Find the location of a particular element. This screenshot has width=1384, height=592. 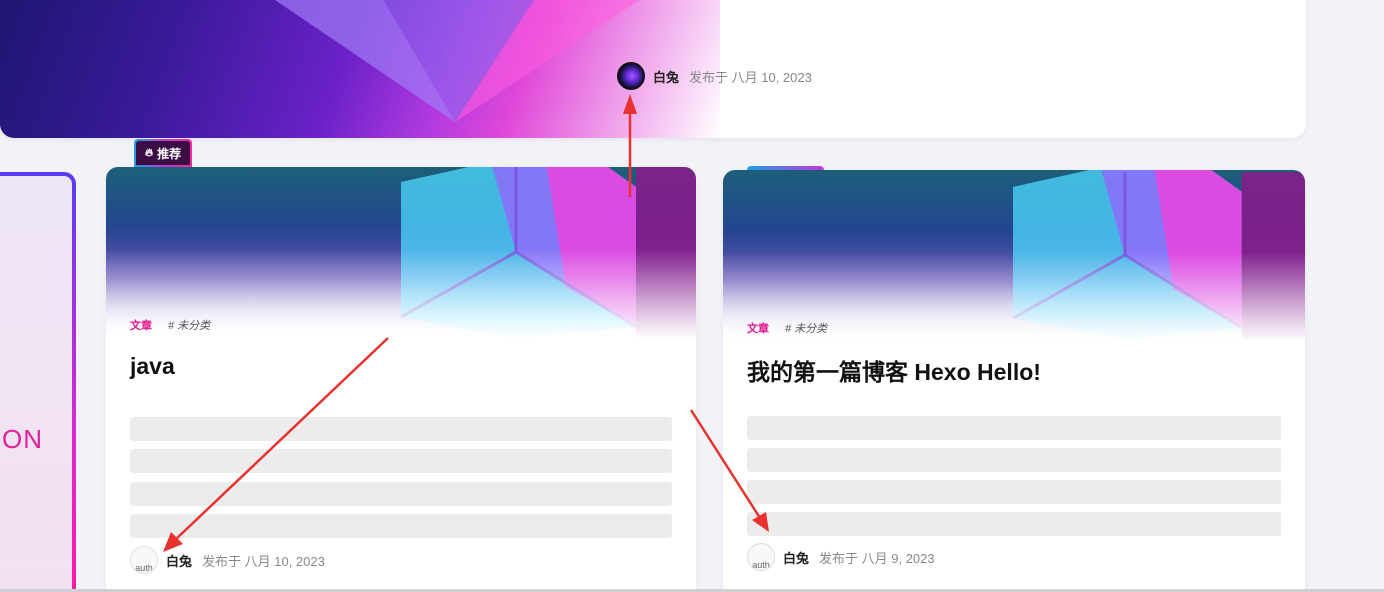

side-promo-card: ON is located at coordinates (38, 382).